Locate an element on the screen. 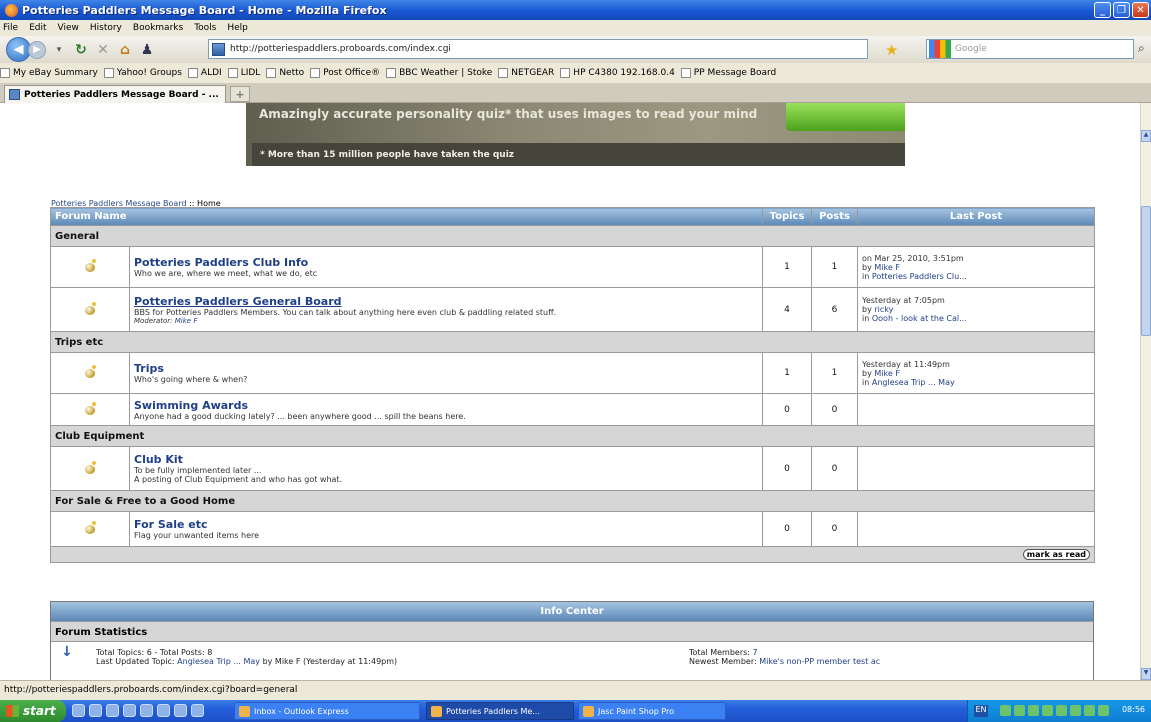 The height and width of the screenshot is (722, 1151). bookmark-item: Netto is located at coordinates (285, 73).